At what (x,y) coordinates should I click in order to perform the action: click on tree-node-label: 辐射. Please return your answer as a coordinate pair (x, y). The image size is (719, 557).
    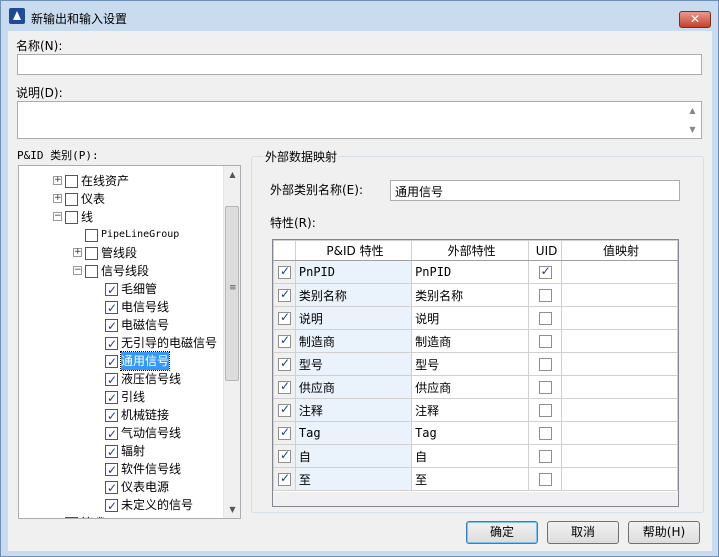
    Looking at the image, I should click on (133, 451).